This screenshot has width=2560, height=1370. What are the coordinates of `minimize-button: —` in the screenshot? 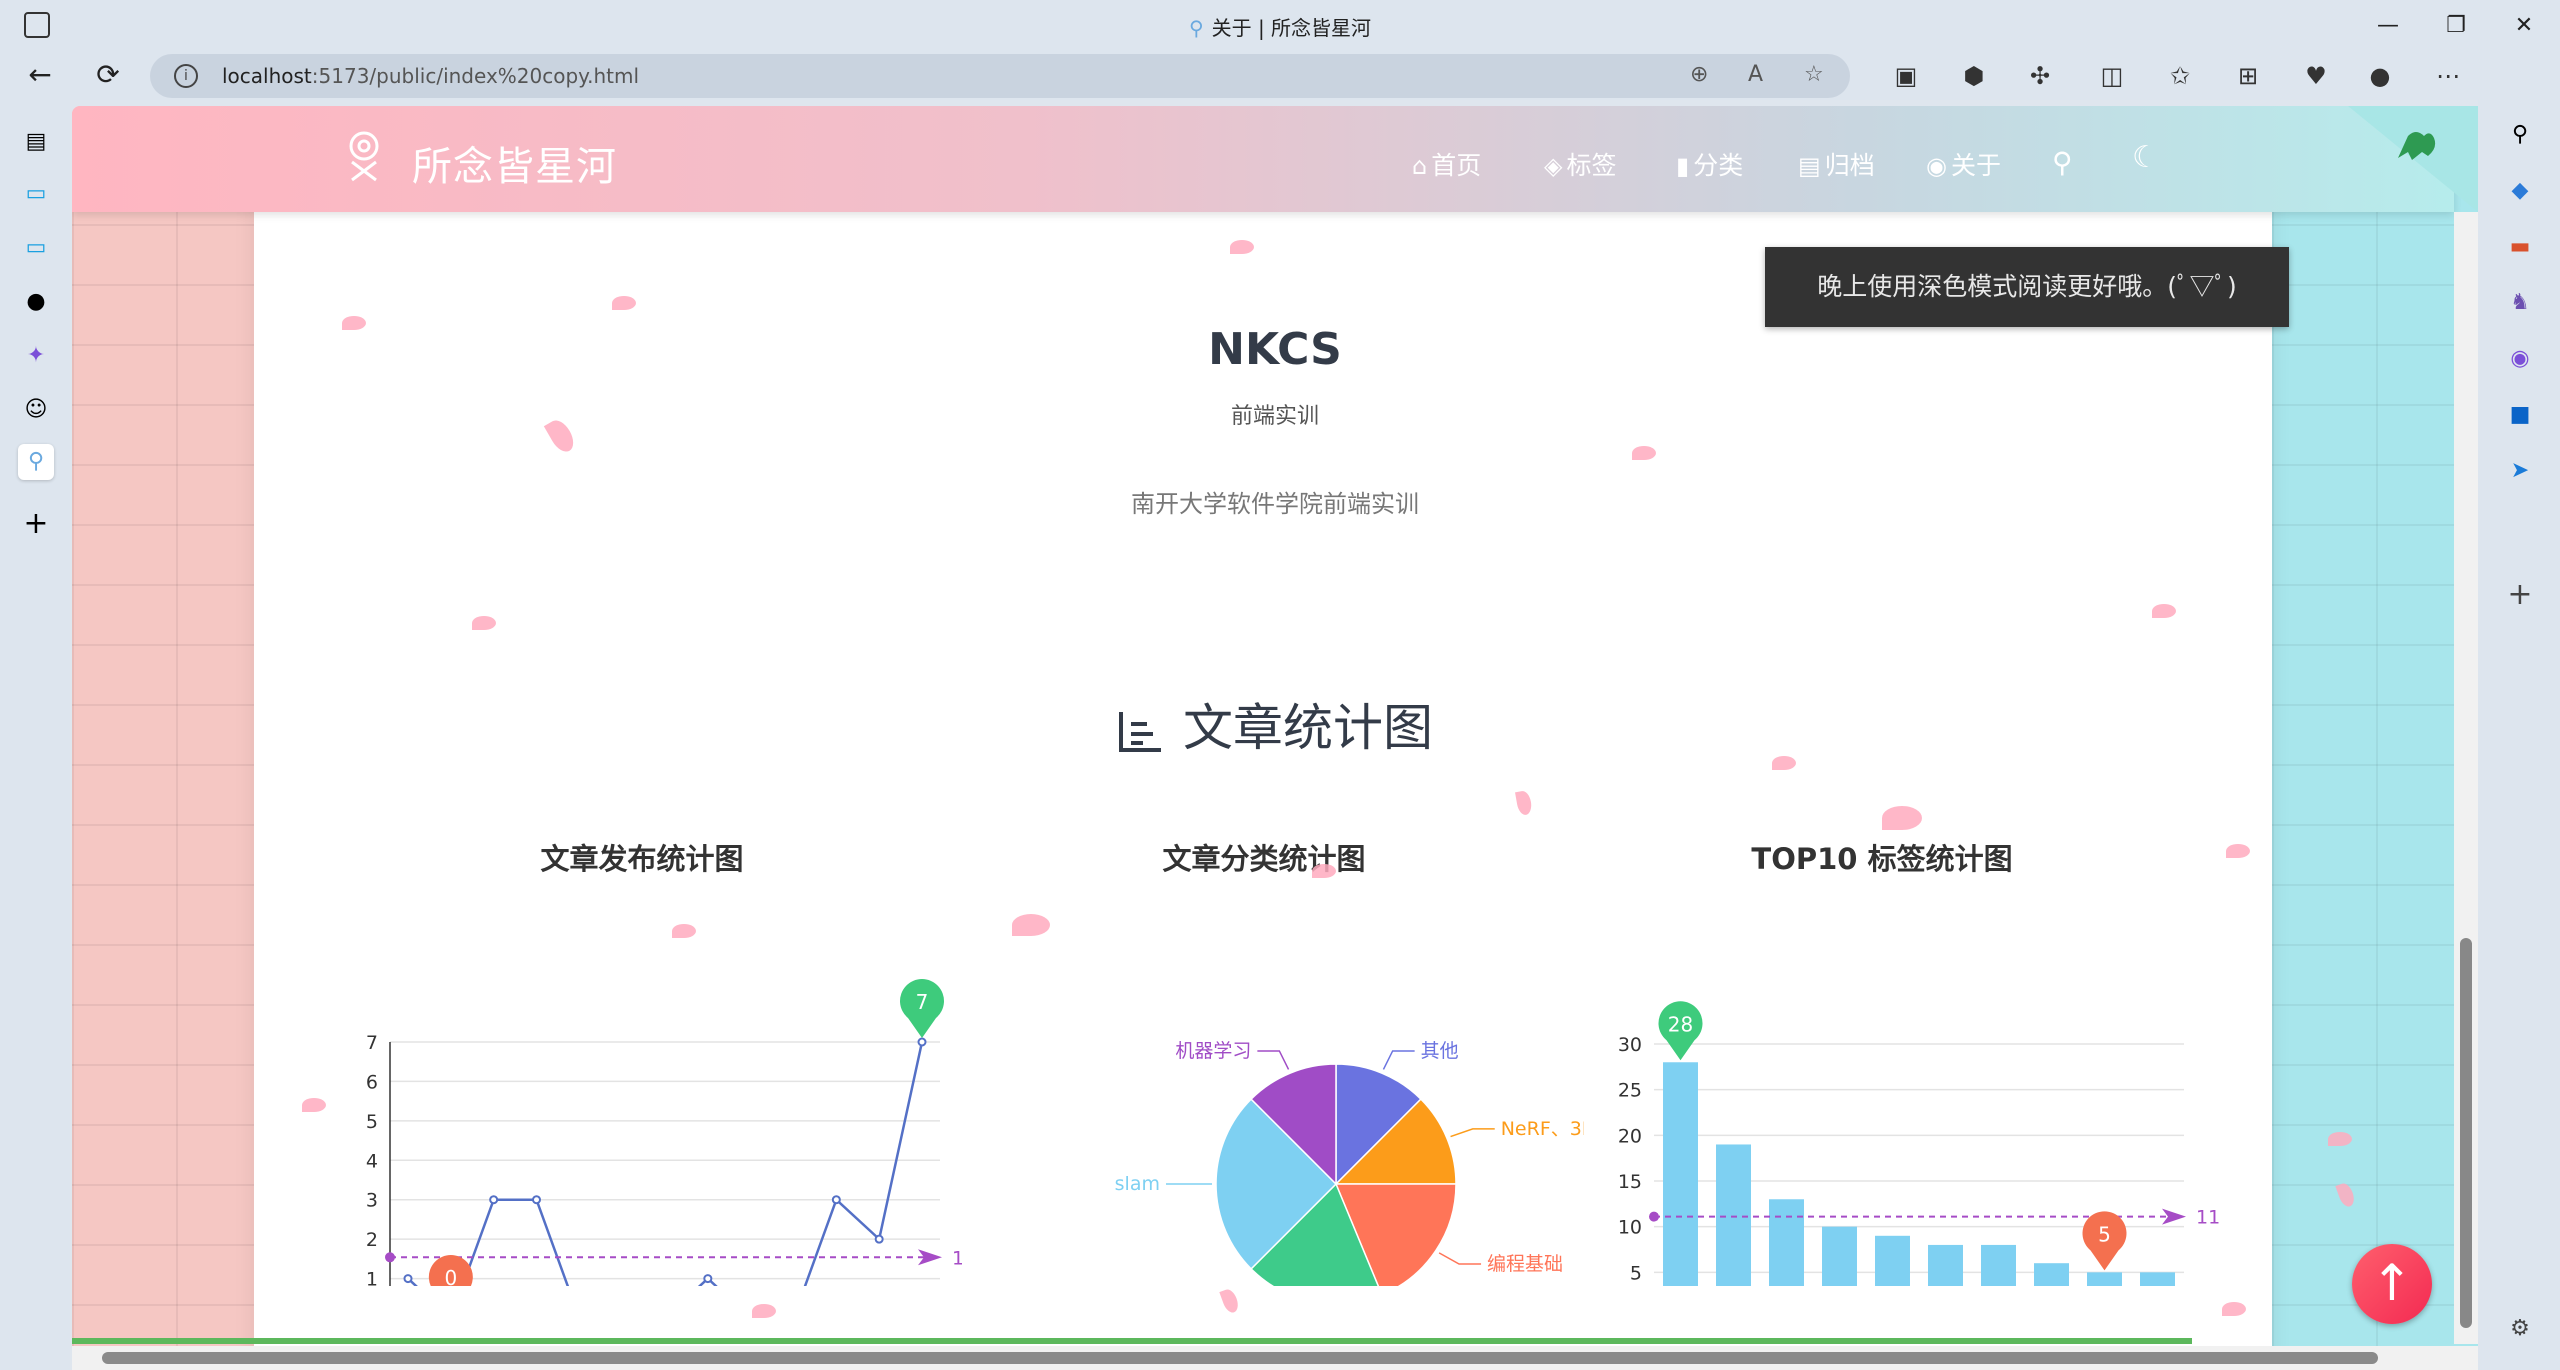 It's located at (2388, 26).